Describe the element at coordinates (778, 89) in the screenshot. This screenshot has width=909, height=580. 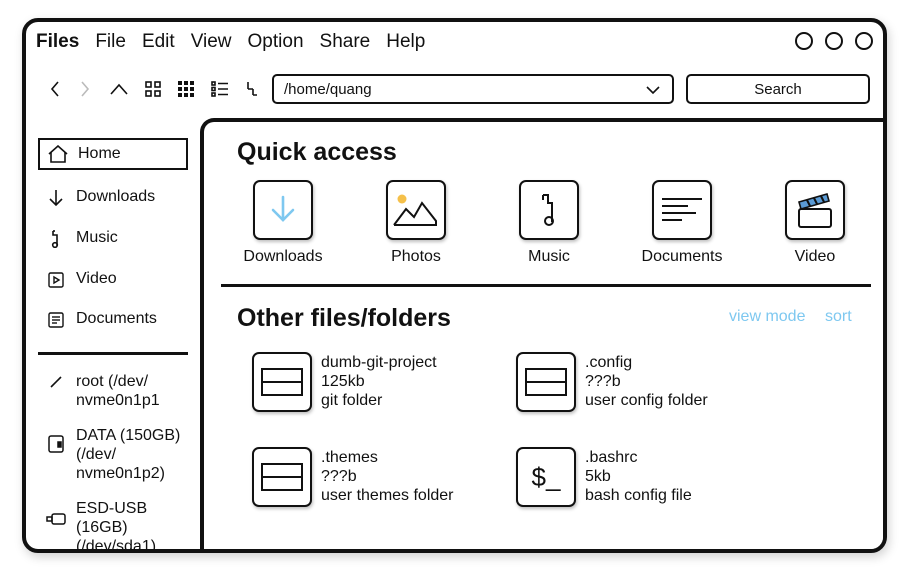
I see `search-button: Search` at that location.